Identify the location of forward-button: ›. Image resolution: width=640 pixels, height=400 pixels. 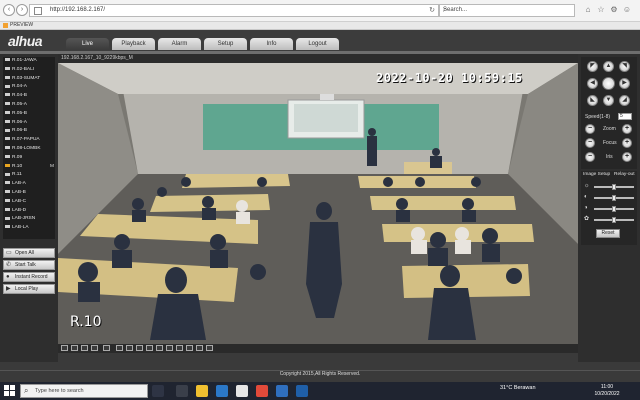
(22, 10).